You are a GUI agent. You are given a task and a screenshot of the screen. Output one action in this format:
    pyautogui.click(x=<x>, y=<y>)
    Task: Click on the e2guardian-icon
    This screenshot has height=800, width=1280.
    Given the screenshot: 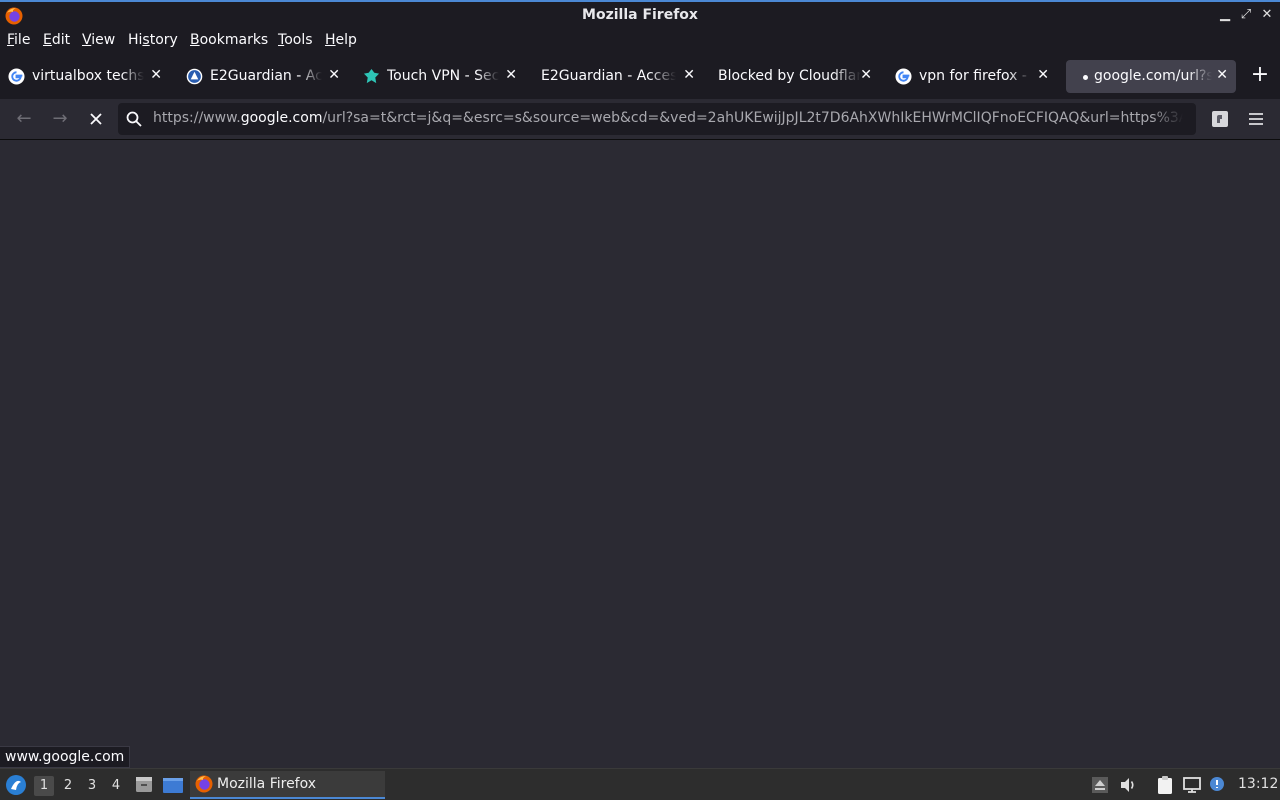 What is the action you would take?
    pyautogui.click(x=194, y=76)
    